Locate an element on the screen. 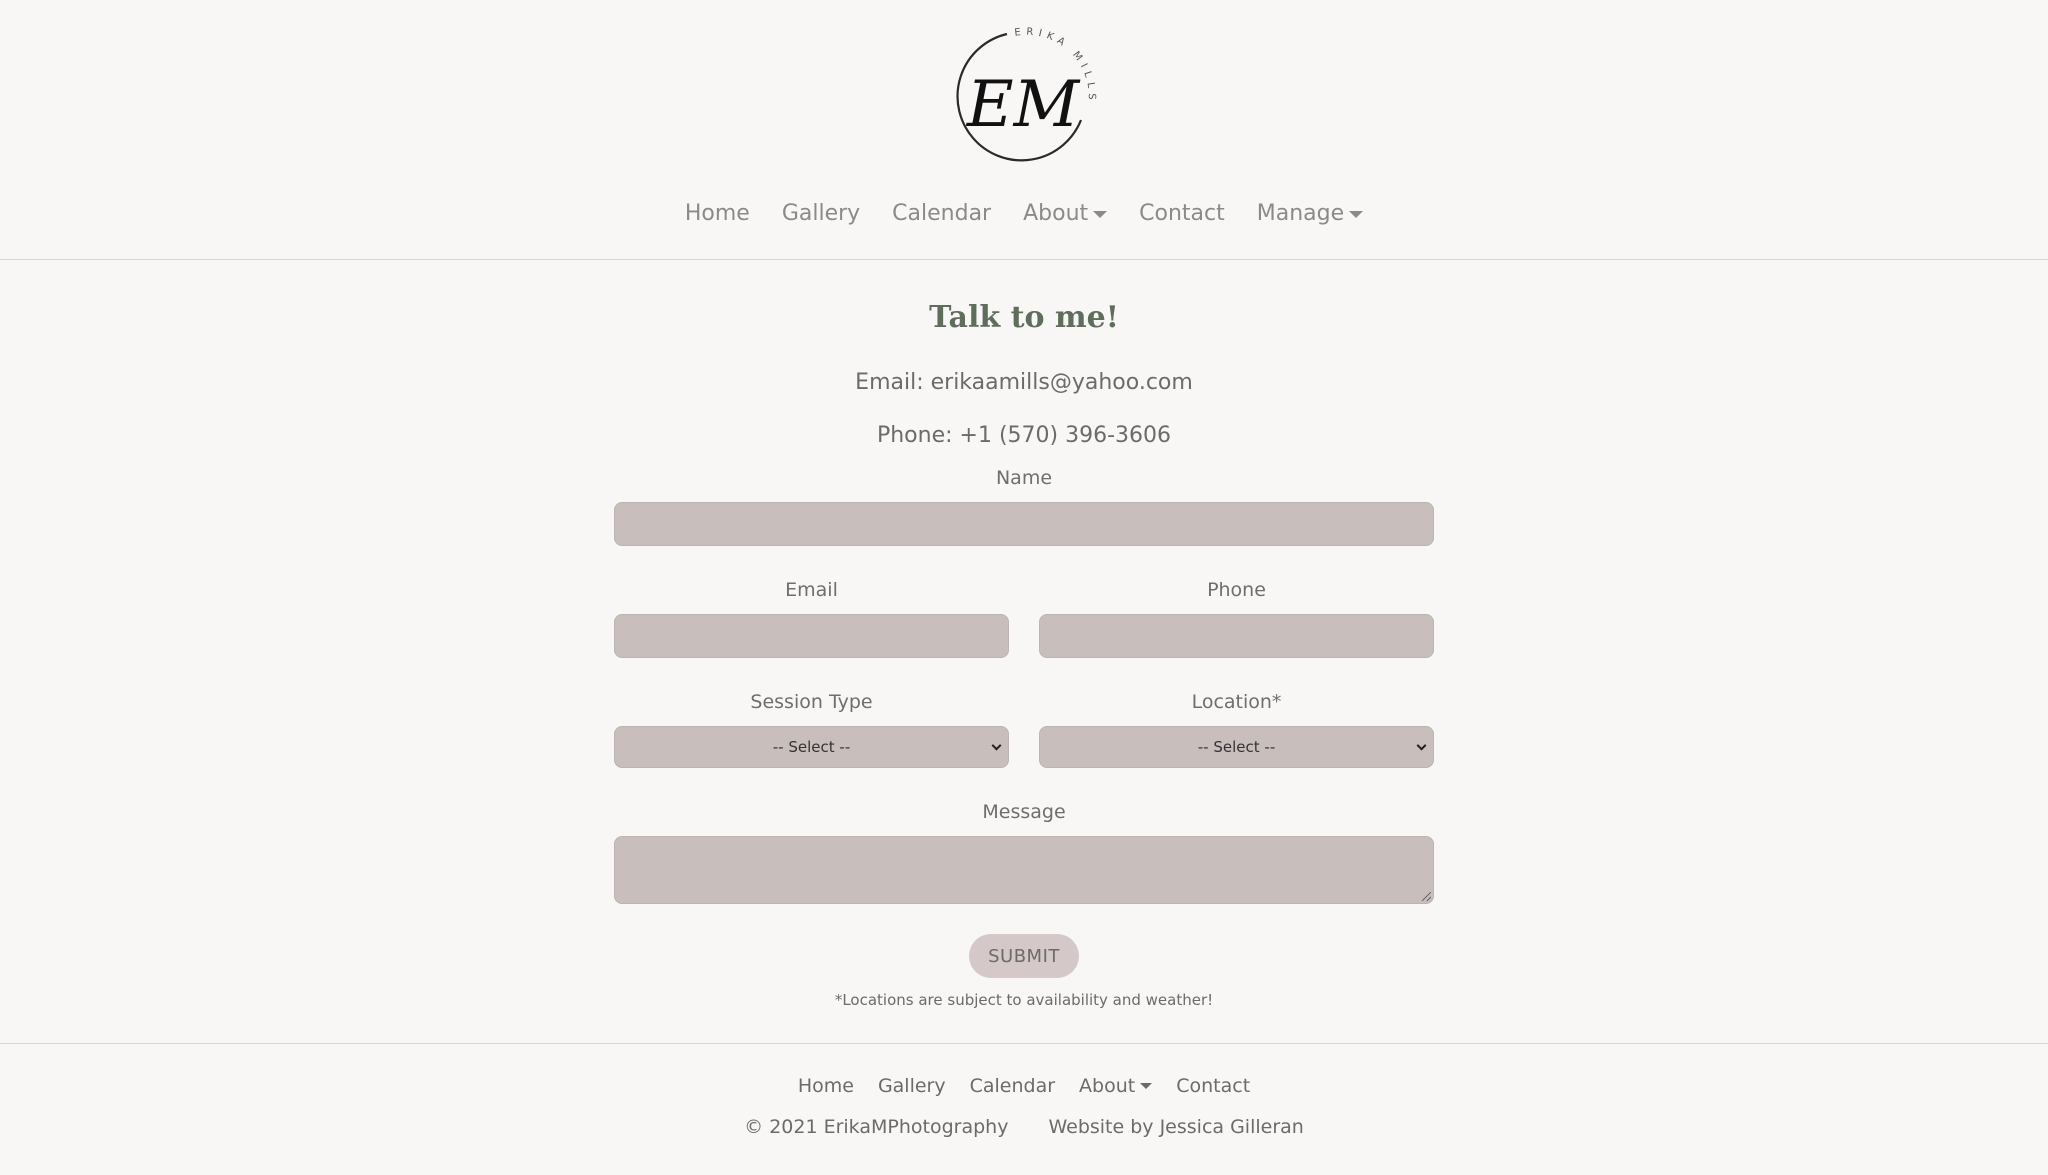 The height and width of the screenshot is (1175, 2048). footer-label: Gallery is located at coordinates (911, 1086).